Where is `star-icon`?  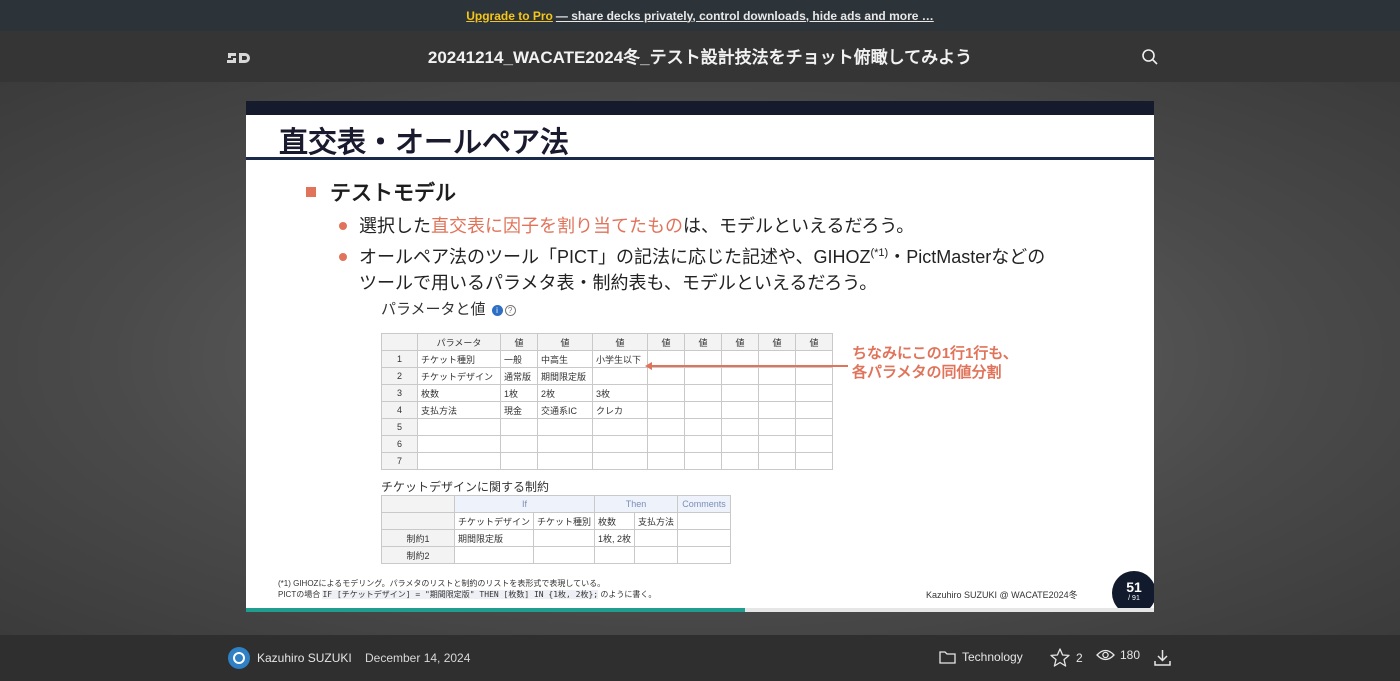
star-icon is located at coordinates (1060, 657).